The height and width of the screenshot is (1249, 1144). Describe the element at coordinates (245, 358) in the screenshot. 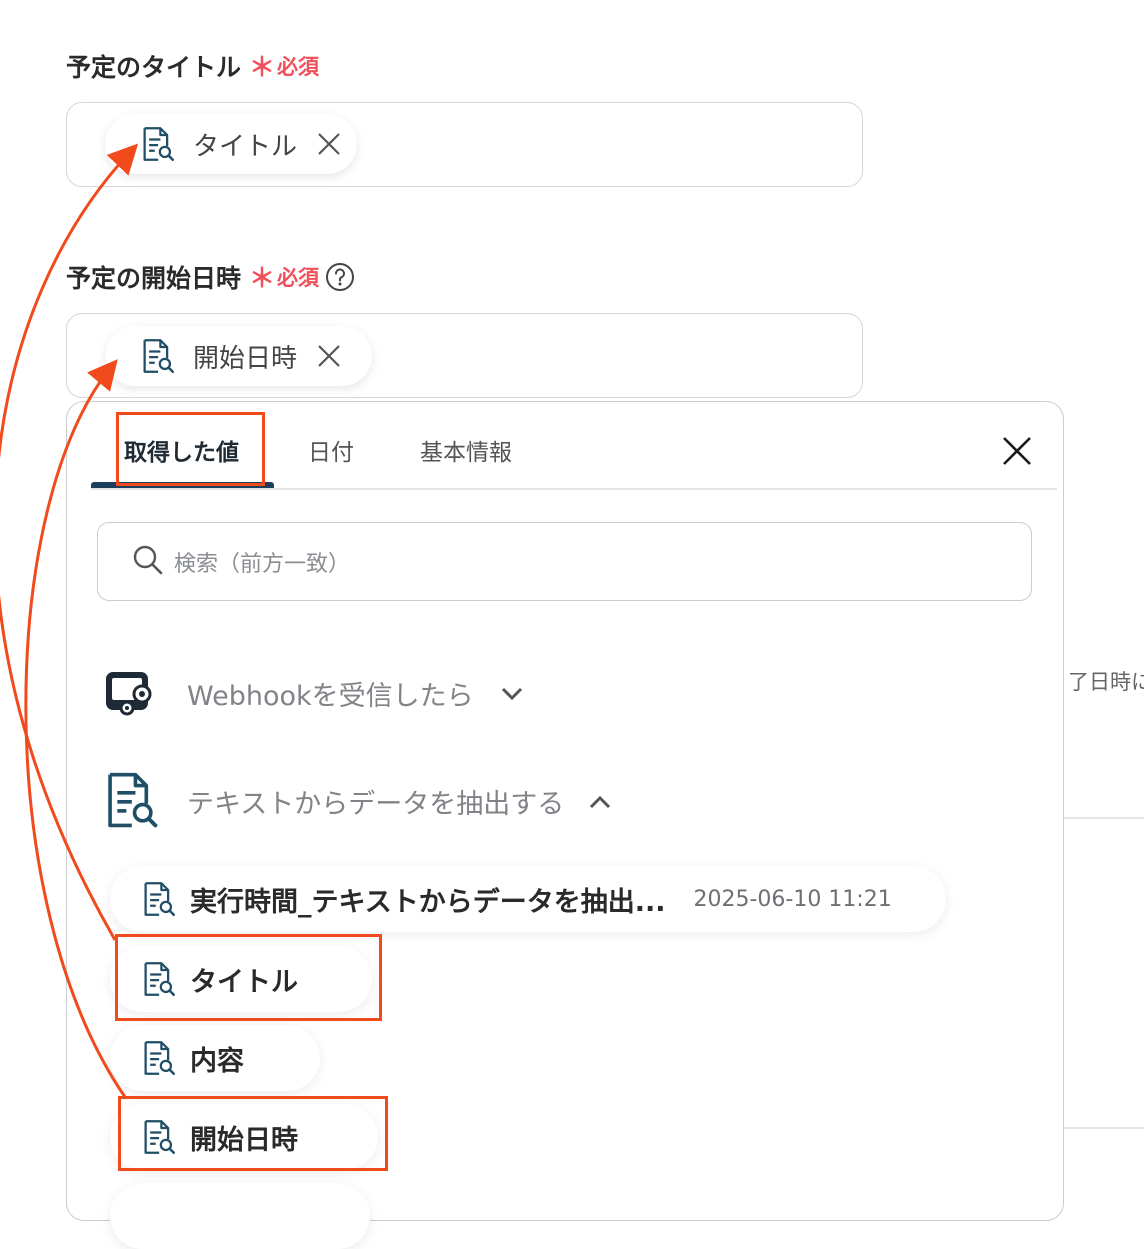

I see `start-chip-label: 開始日時` at that location.